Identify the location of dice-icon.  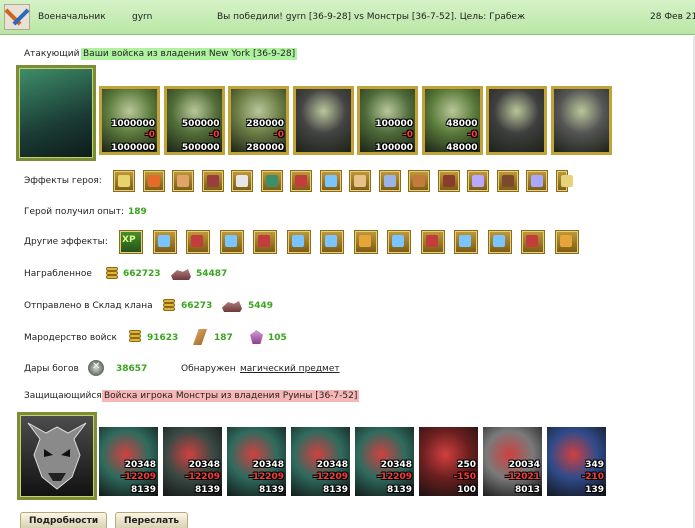
(242, 181).